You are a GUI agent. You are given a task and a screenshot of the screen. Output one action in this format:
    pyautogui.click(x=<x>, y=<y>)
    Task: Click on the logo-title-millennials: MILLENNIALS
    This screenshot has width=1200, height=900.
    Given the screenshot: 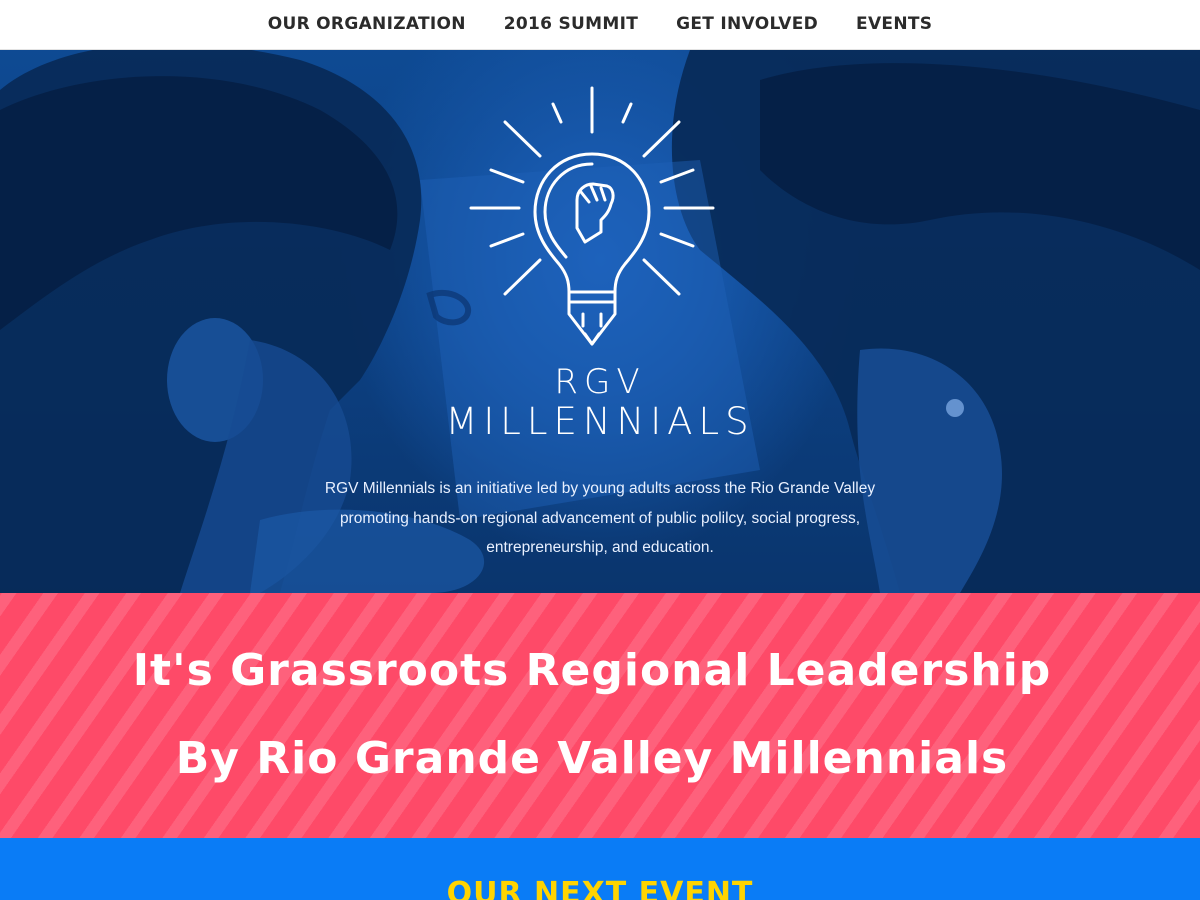 What is the action you would take?
    pyautogui.click(x=600, y=421)
    